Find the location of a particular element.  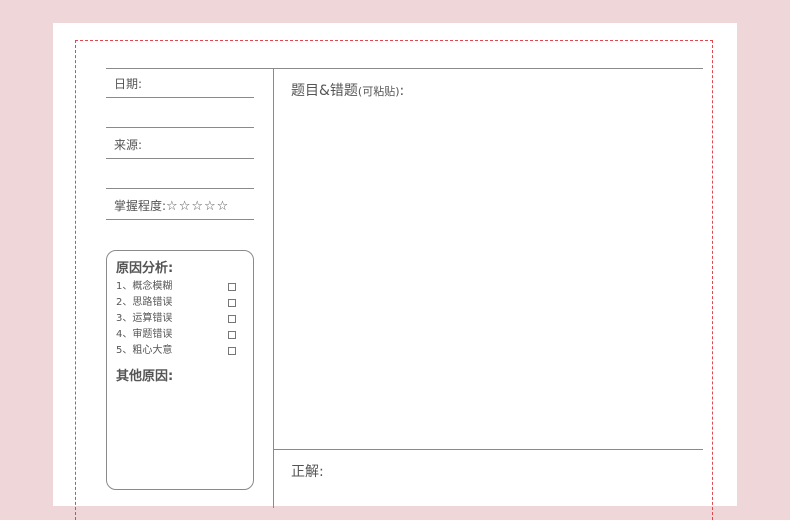

cause-item-concept: 1、概念模糊 is located at coordinates (177, 287).